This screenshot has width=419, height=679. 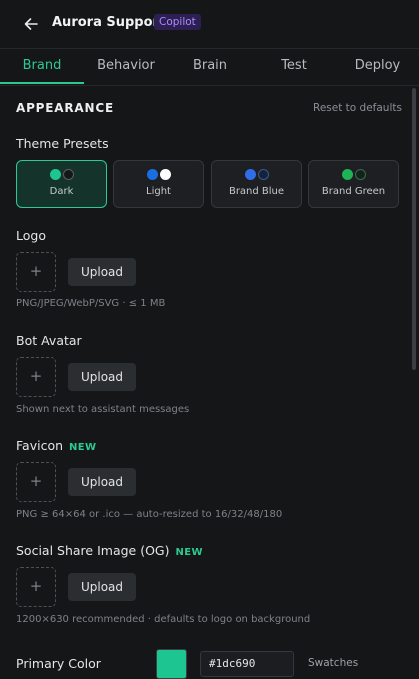 What do you see at coordinates (62, 143) in the screenshot?
I see `theme-presets-label: Theme Presets` at bounding box center [62, 143].